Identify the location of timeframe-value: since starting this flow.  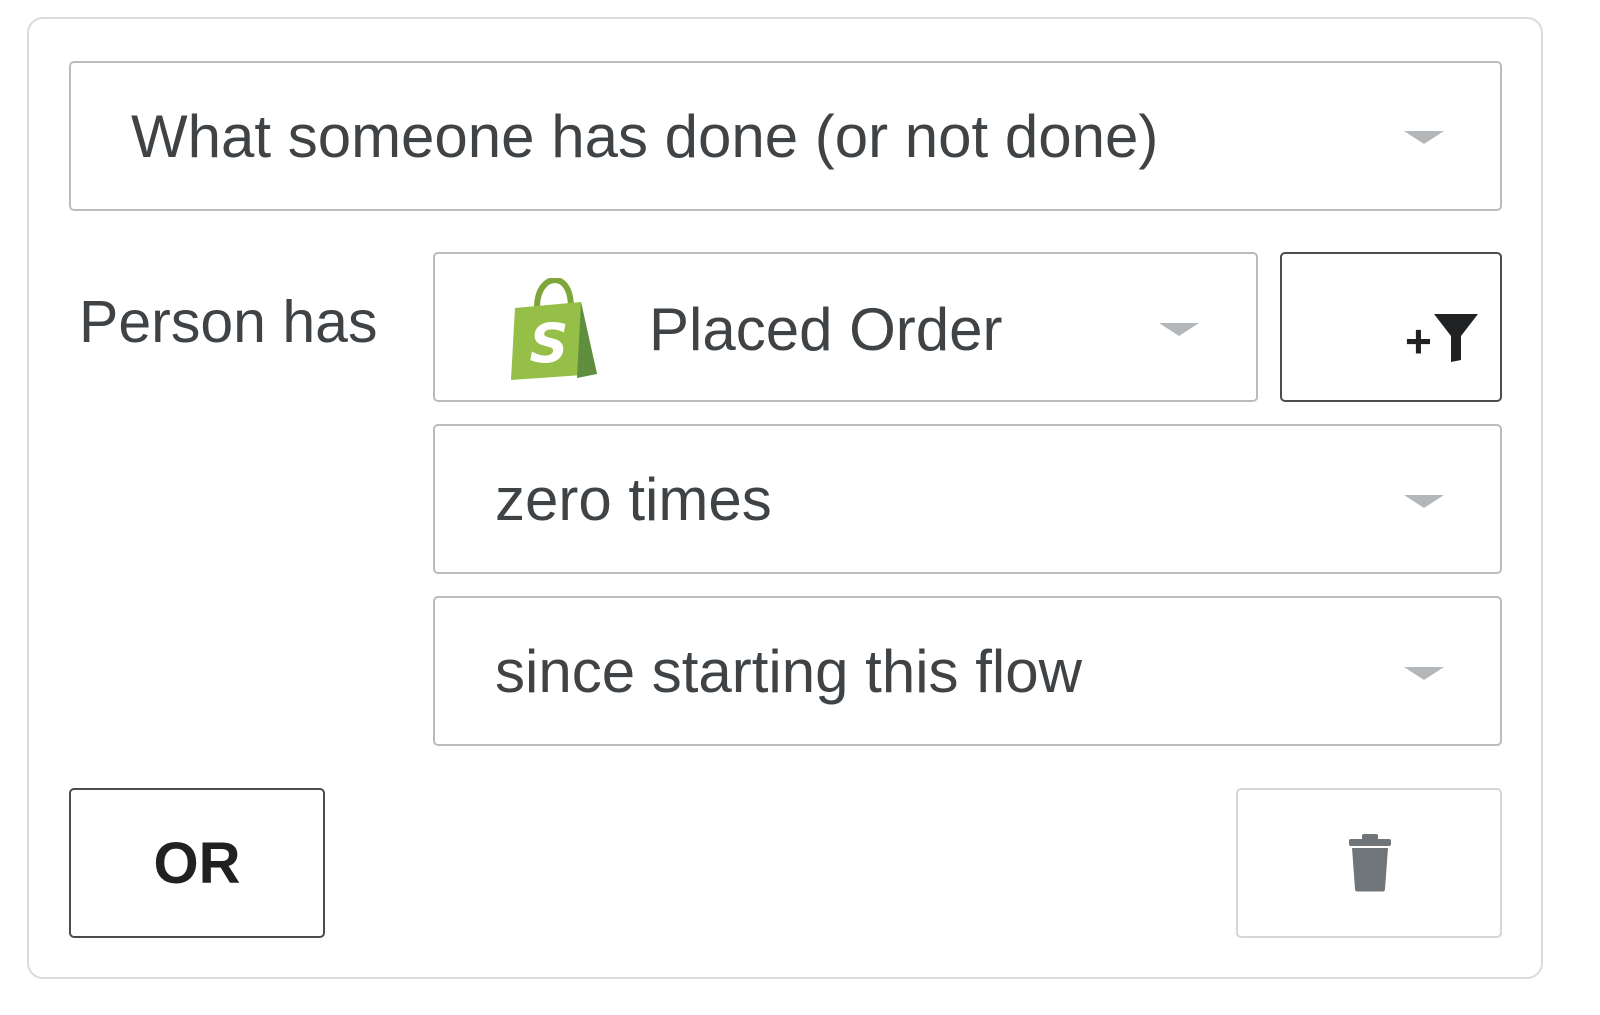
(788, 671).